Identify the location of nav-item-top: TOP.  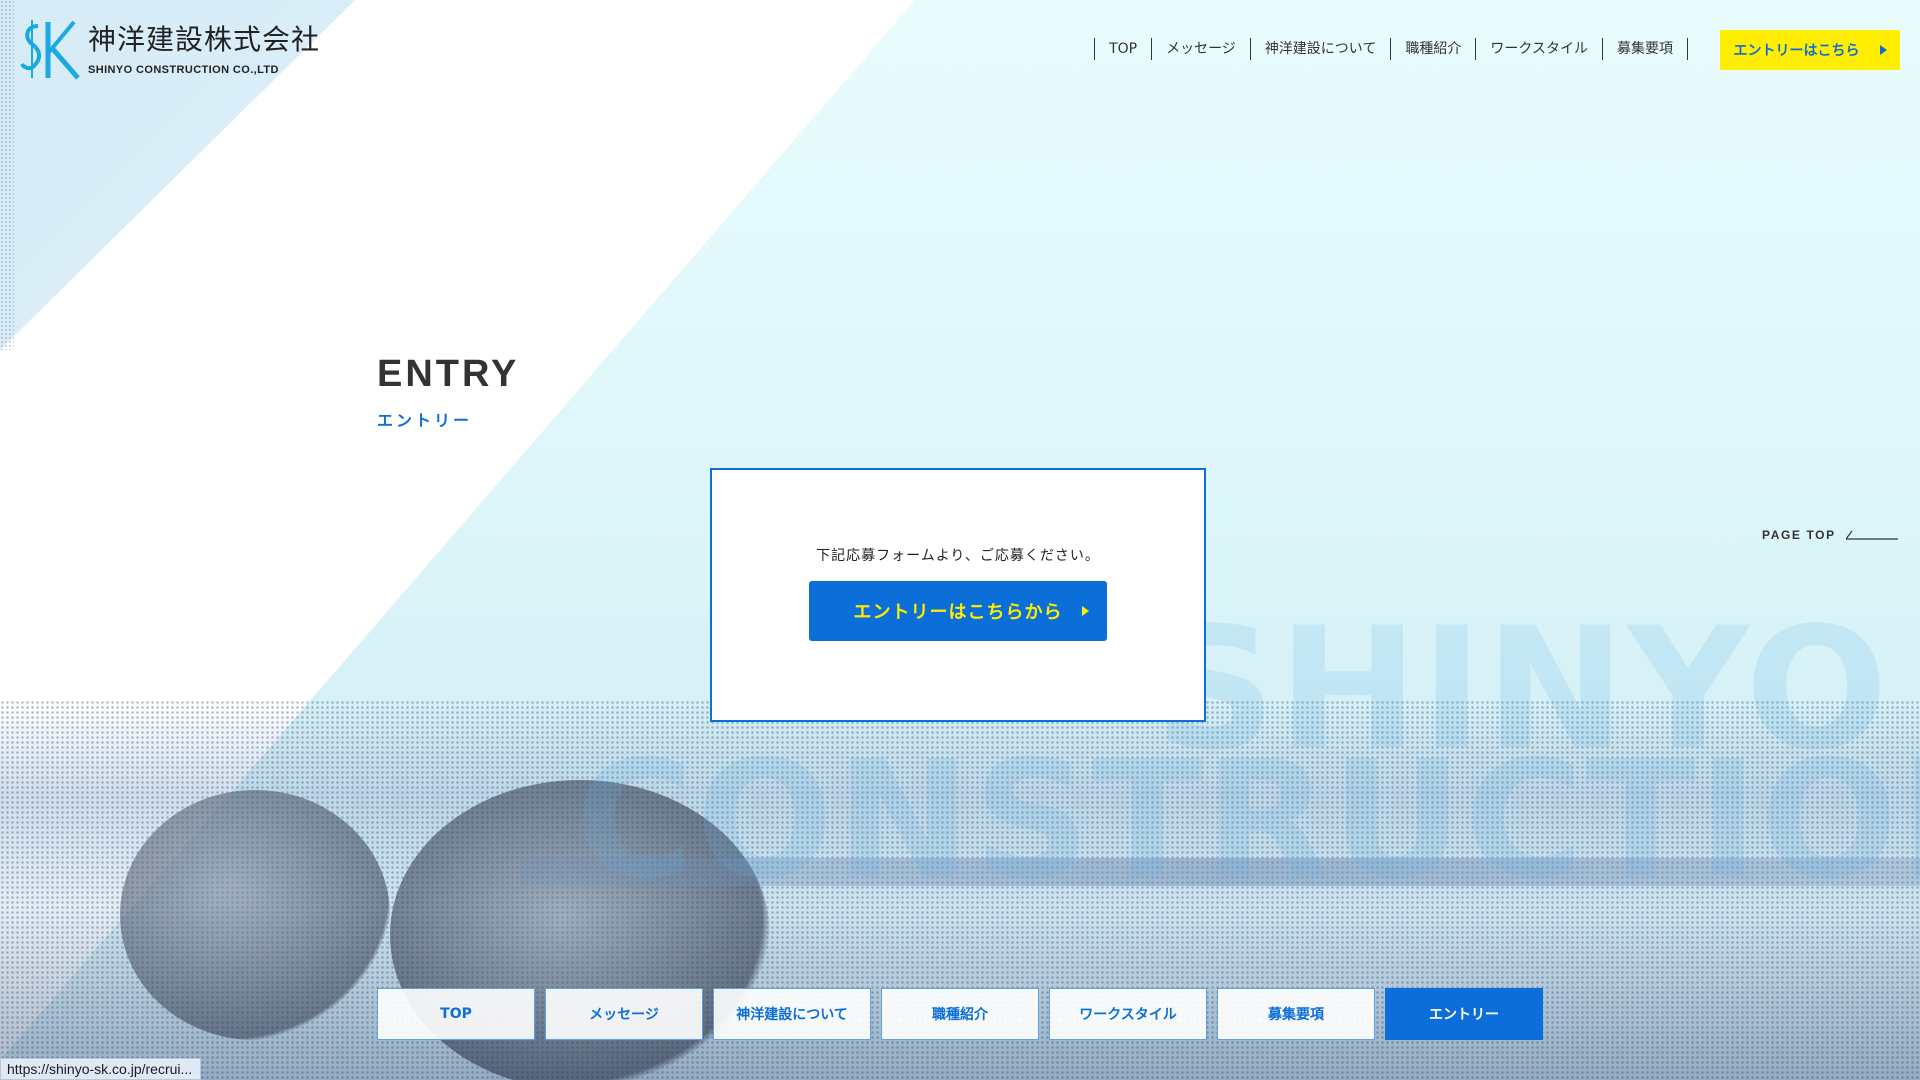
(1122, 49).